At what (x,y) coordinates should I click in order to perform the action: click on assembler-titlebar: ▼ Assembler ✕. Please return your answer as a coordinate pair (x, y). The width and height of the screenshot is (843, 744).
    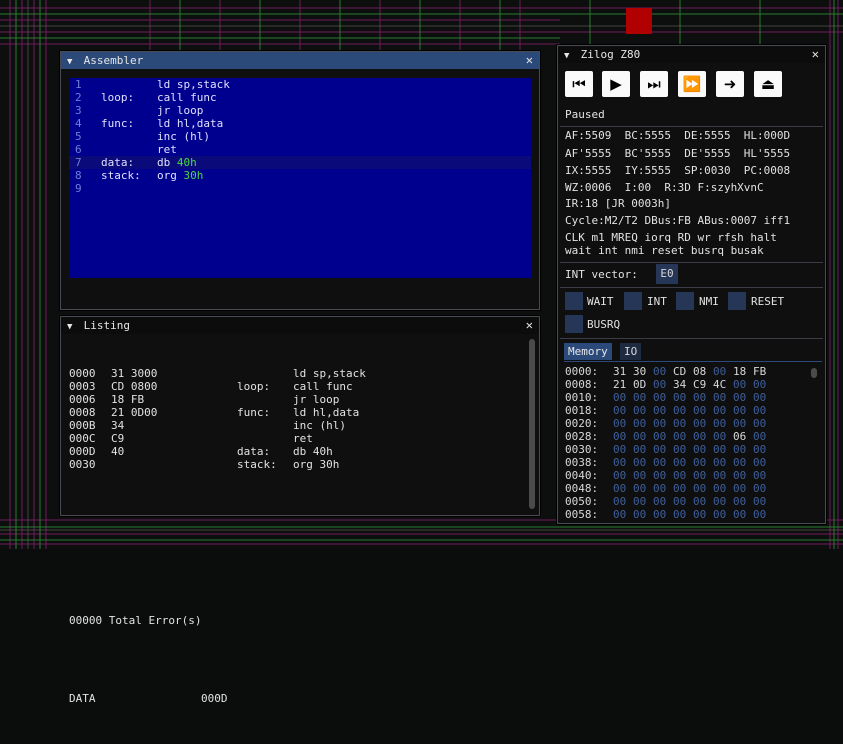
    Looking at the image, I should click on (300, 60).